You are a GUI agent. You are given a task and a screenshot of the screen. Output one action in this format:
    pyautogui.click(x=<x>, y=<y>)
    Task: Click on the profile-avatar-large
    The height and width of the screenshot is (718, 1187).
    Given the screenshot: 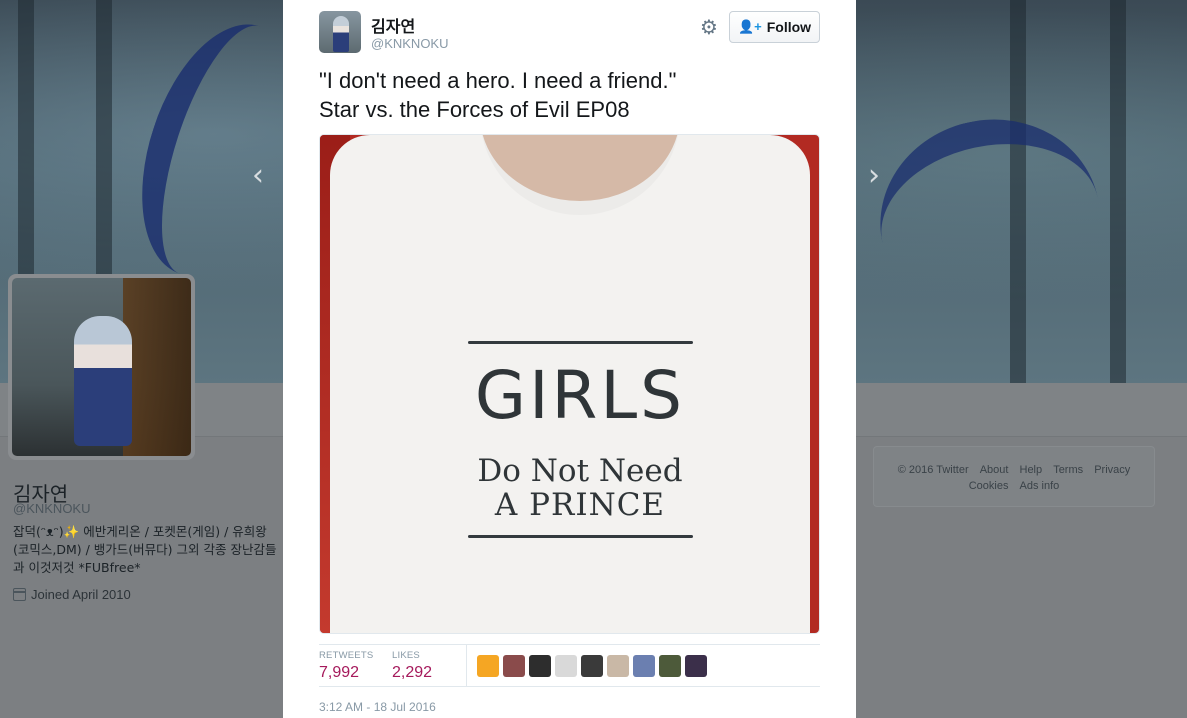 What is the action you would take?
    pyautogui.click(x=101, y=367)
    